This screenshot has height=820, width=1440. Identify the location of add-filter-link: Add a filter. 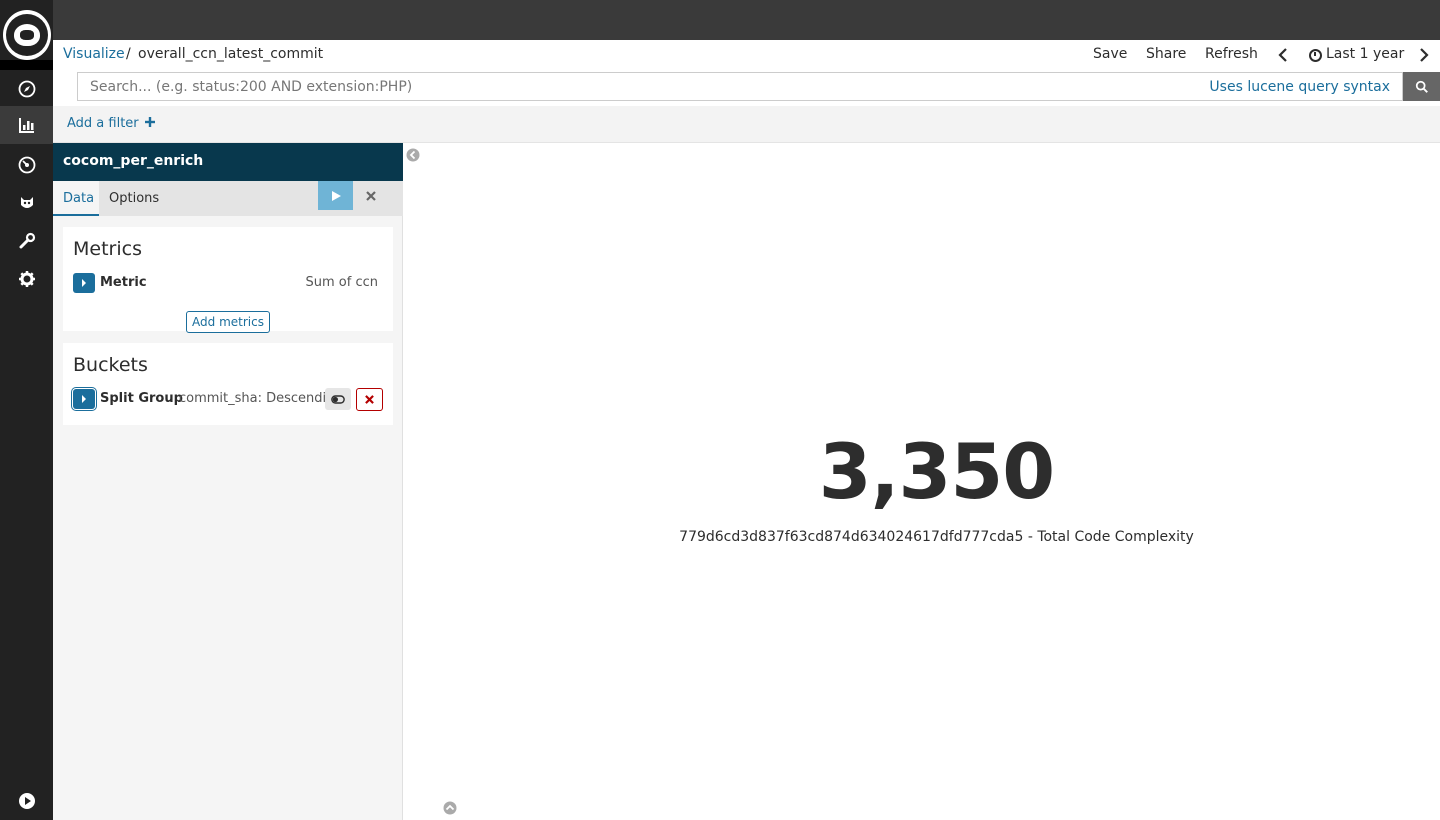
(111, 123).